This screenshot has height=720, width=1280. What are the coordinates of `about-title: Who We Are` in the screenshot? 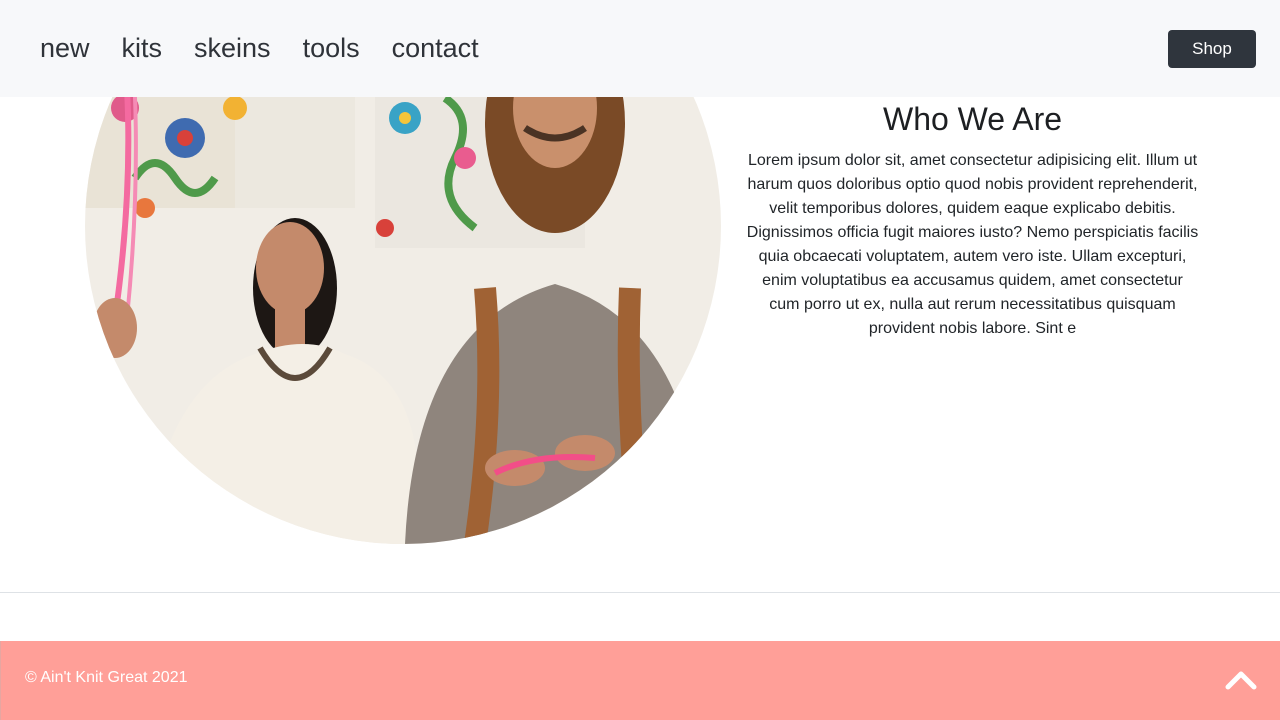 It's located at (972, 119).